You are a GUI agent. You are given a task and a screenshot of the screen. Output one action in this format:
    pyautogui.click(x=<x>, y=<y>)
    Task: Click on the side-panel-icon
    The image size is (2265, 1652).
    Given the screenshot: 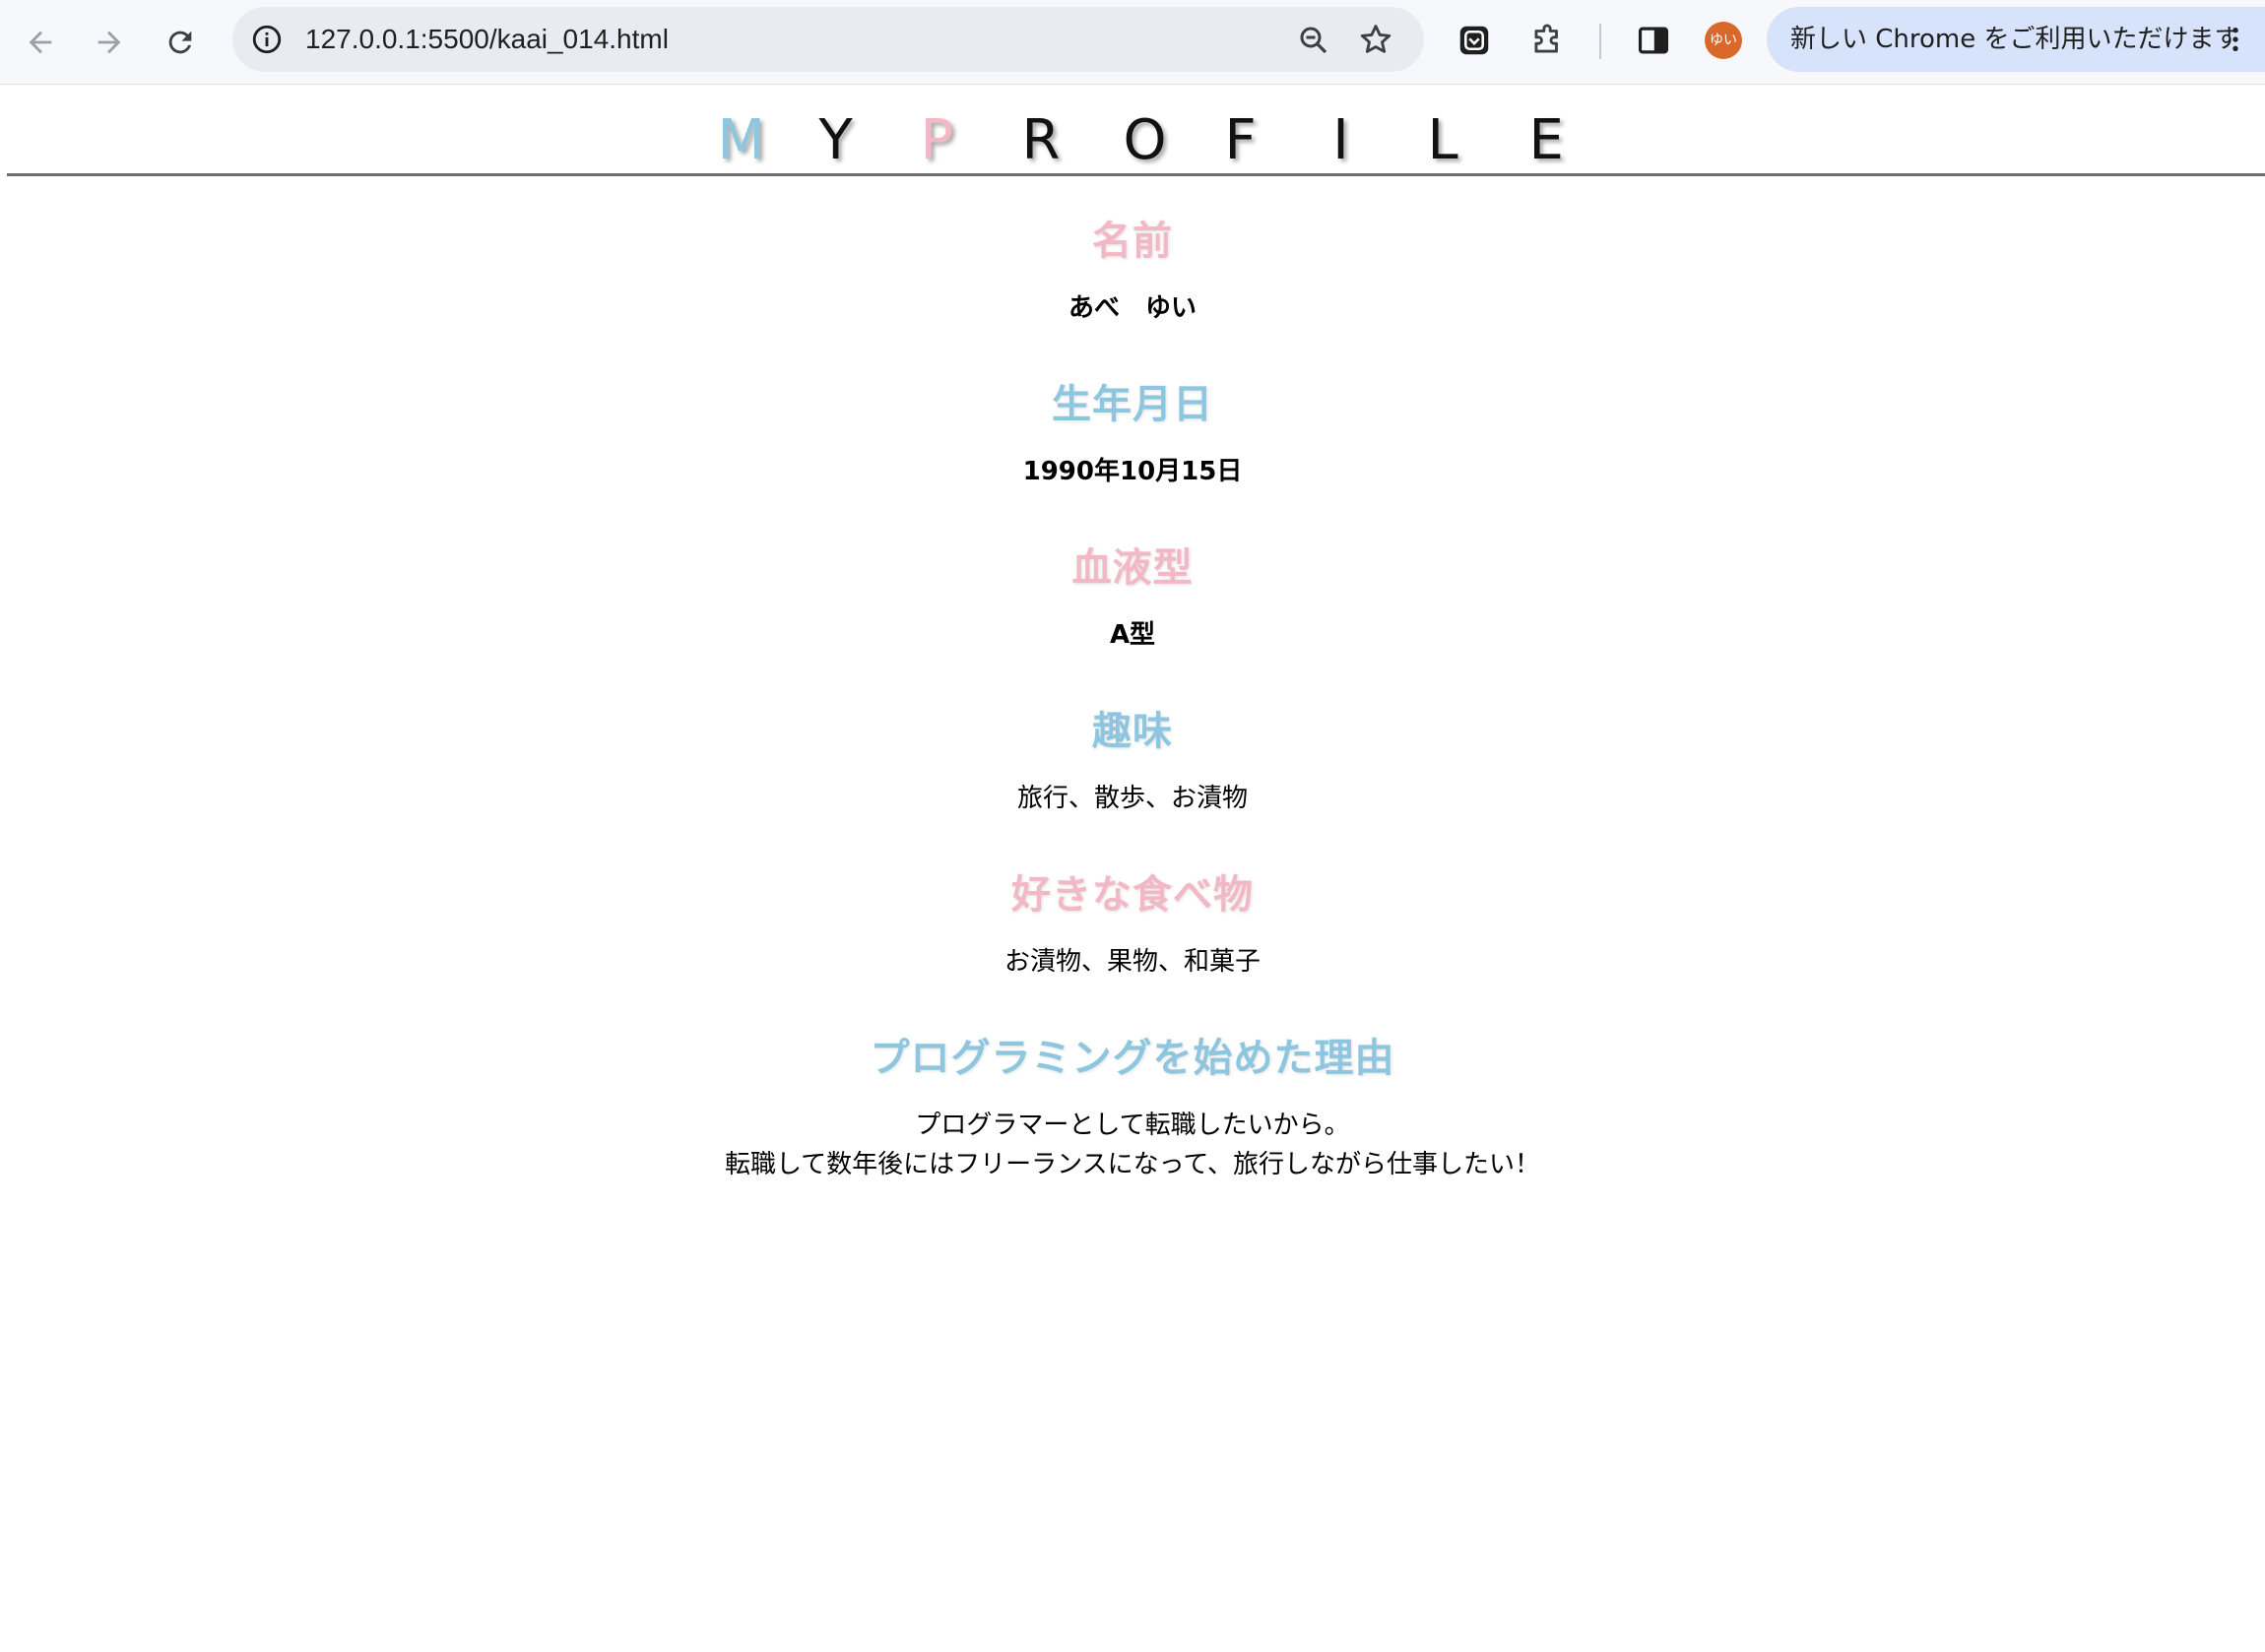 What is the action you would take?
    pyautogui.click(x=1654, y=41)
    